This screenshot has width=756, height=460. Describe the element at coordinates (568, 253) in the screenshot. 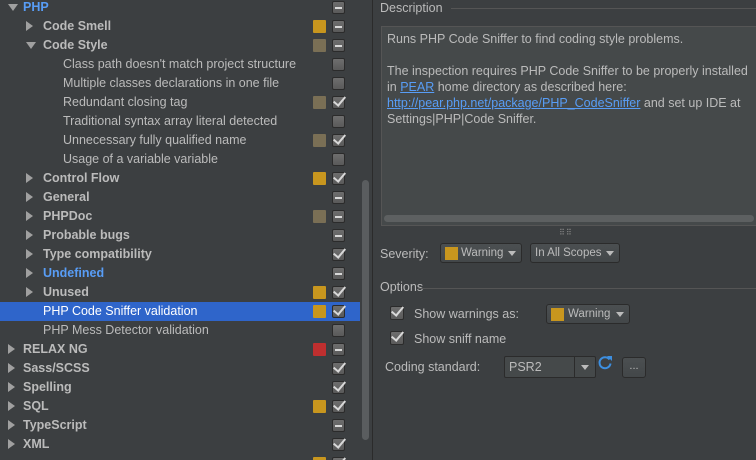

I see `scope-value: In All Scopes` at that location.